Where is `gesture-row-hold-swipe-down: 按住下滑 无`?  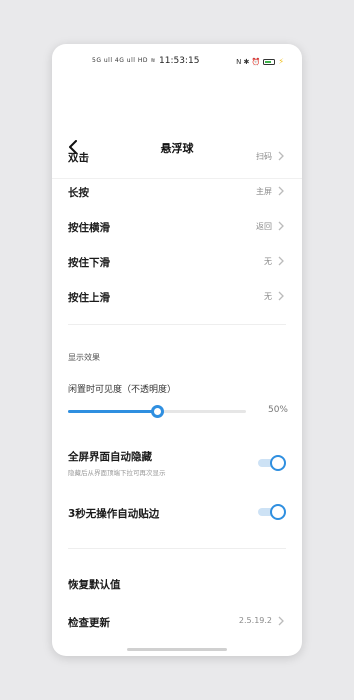 gesture-row-hold-swipe-down: 按住下滑 无 is located at coordinates (177, 261).